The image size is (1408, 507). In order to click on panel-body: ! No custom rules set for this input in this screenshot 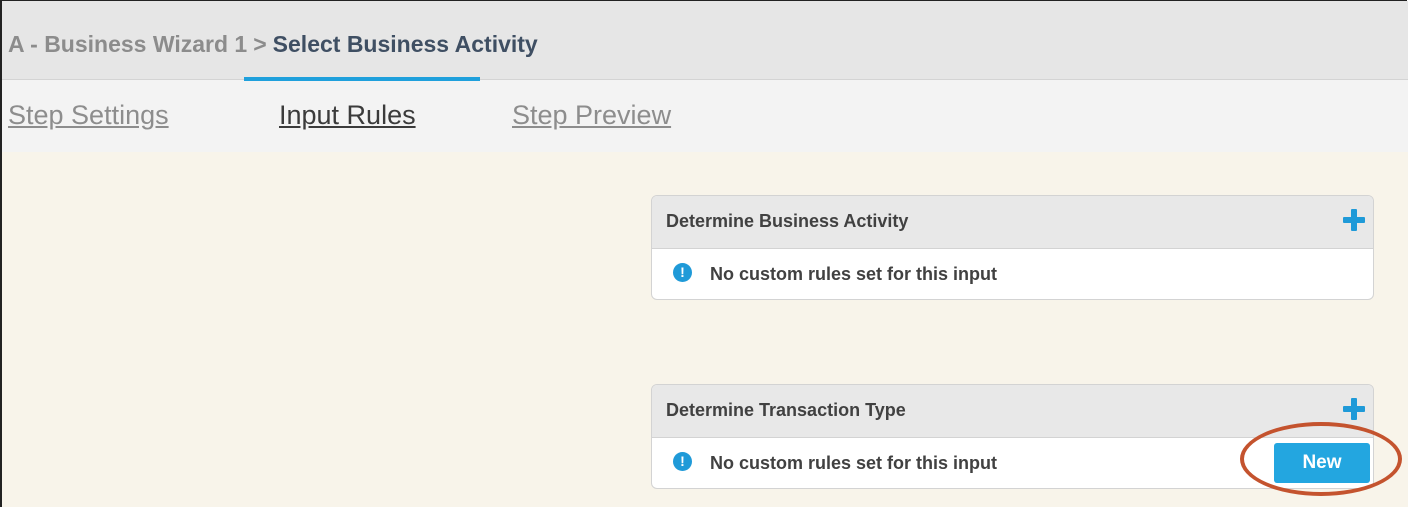, I will do `click(1012, 274)`.